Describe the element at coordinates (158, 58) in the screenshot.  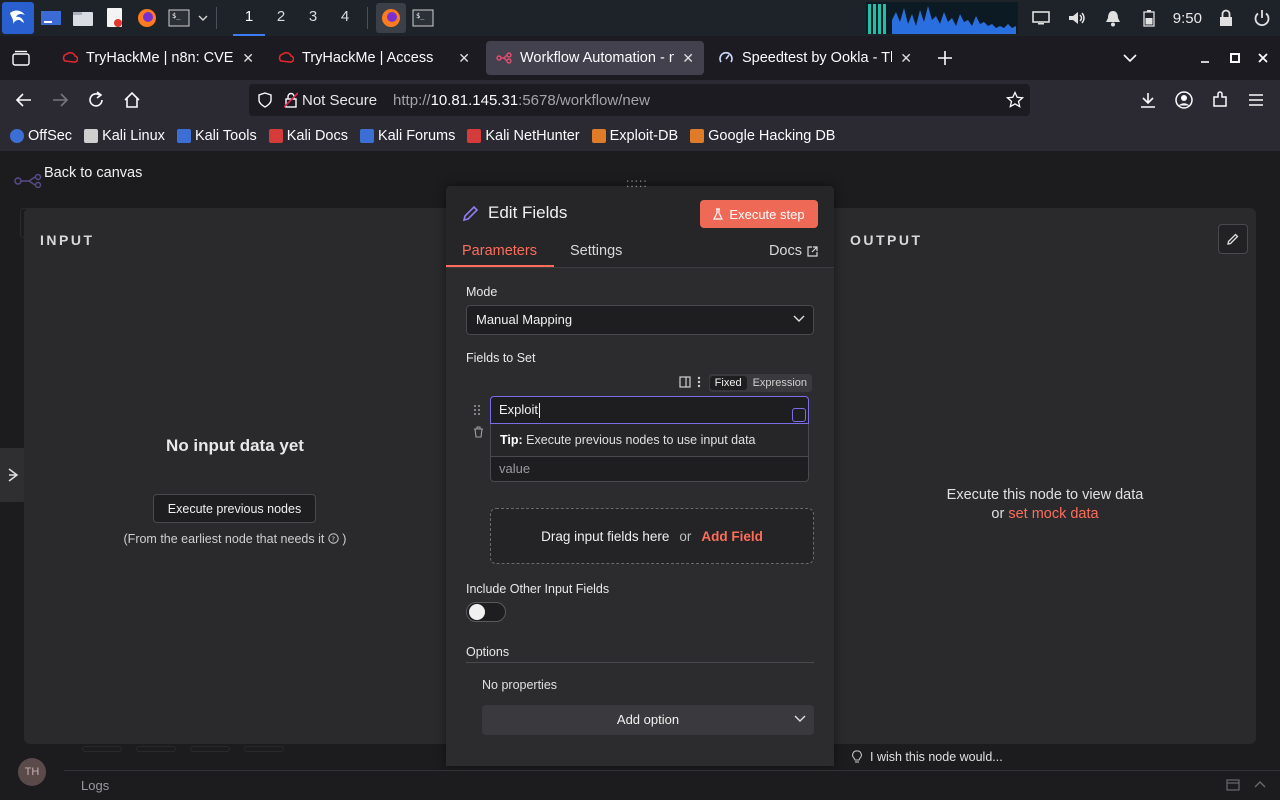
I see `tab-tryhackme-n8n: TryHackMe | n8n: CVE-20 ✕` at that location.